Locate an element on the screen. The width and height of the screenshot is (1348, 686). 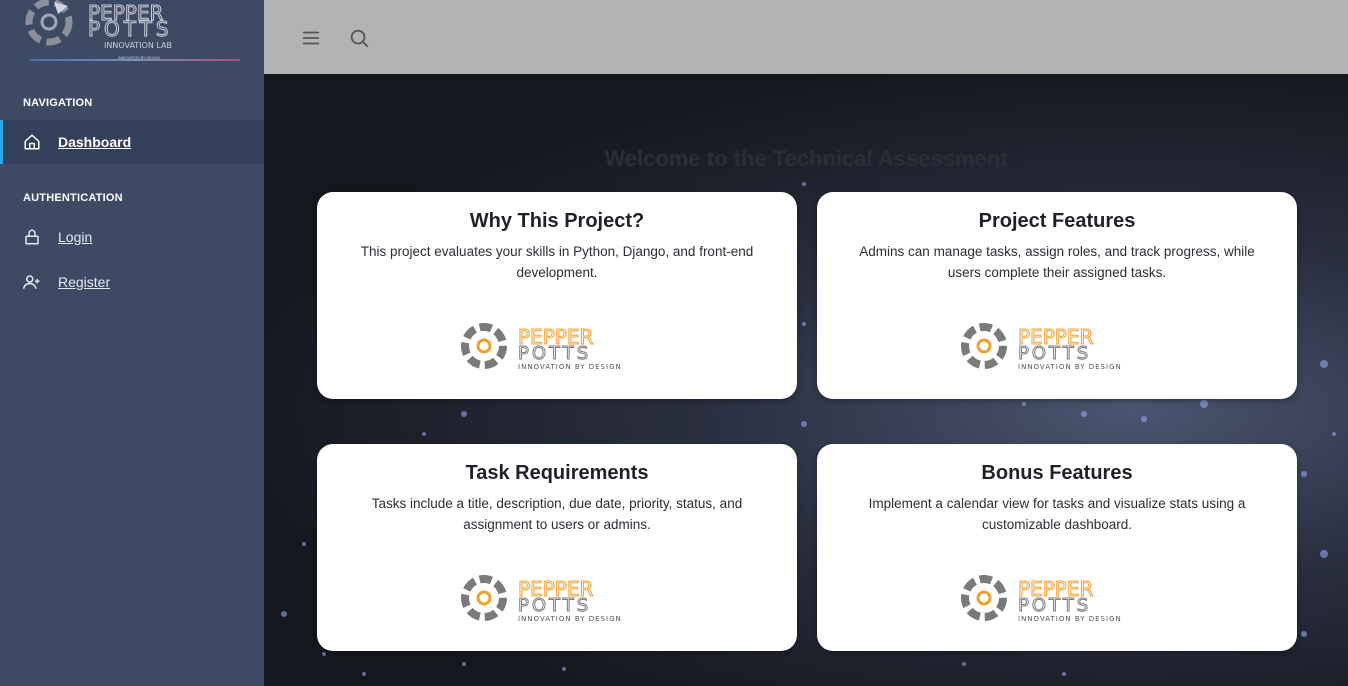
sidebar-item-register: Register is located at coordinates (132, 282).